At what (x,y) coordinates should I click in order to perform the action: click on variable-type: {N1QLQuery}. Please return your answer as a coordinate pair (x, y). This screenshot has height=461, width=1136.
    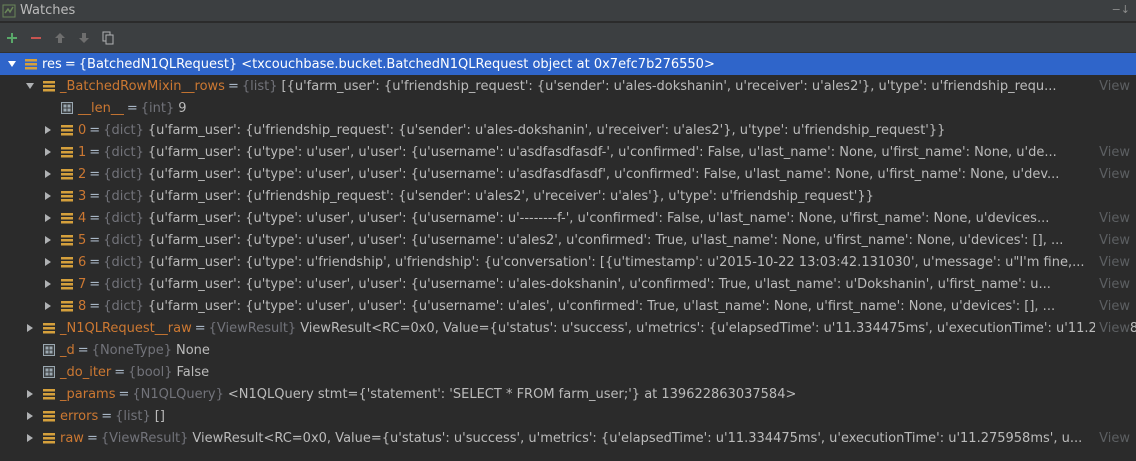
    Looking at the image, I should click on (178, 394).